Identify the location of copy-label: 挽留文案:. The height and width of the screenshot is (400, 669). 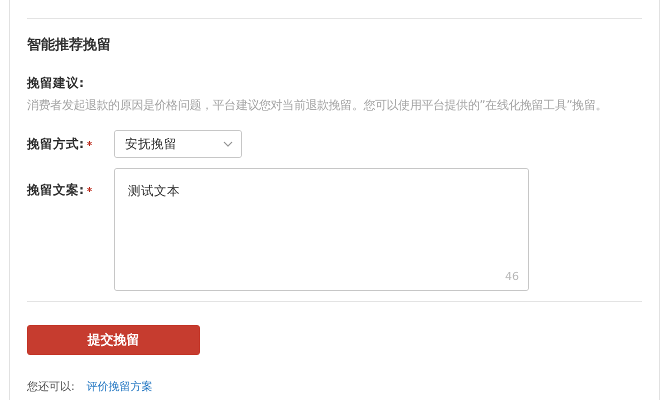
(55, 190).